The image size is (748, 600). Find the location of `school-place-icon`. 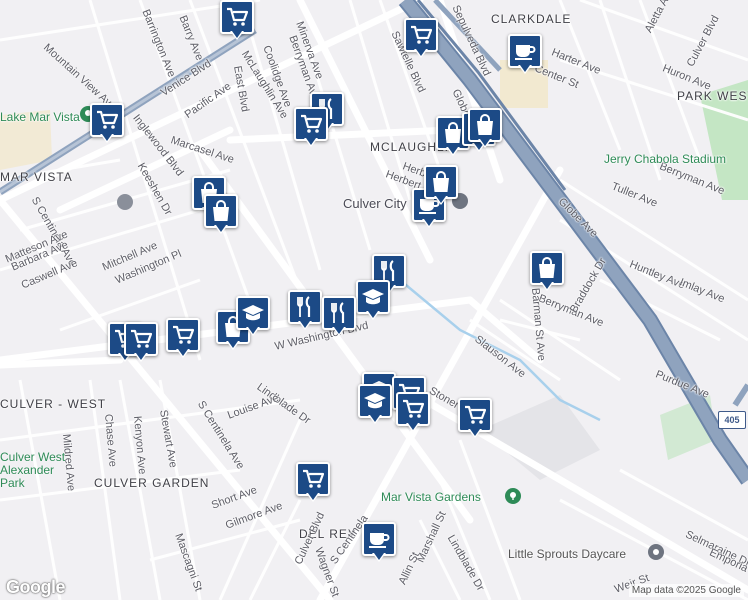

school-place-icon is located at coordinates (125, 202).